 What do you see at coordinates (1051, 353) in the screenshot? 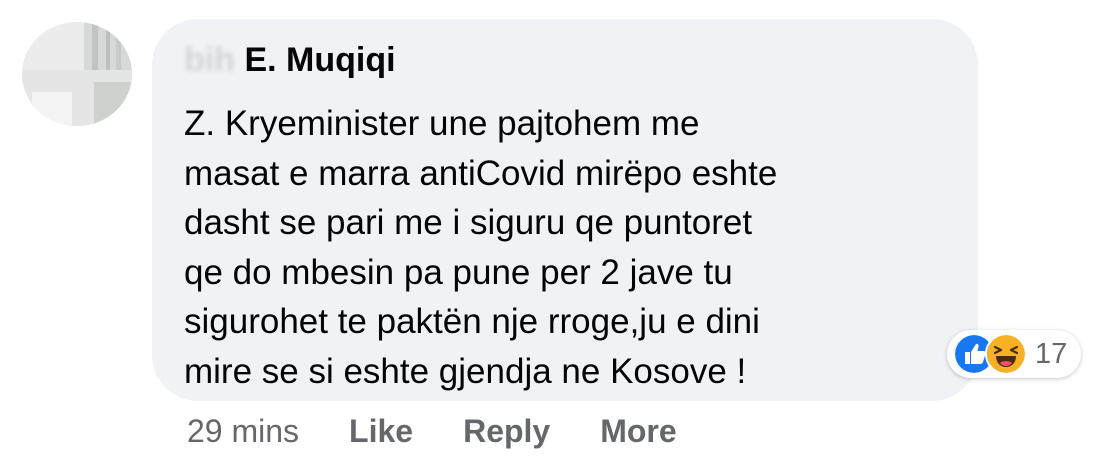
I see `reaction-count: 17` at bounding box center [1051, 353].